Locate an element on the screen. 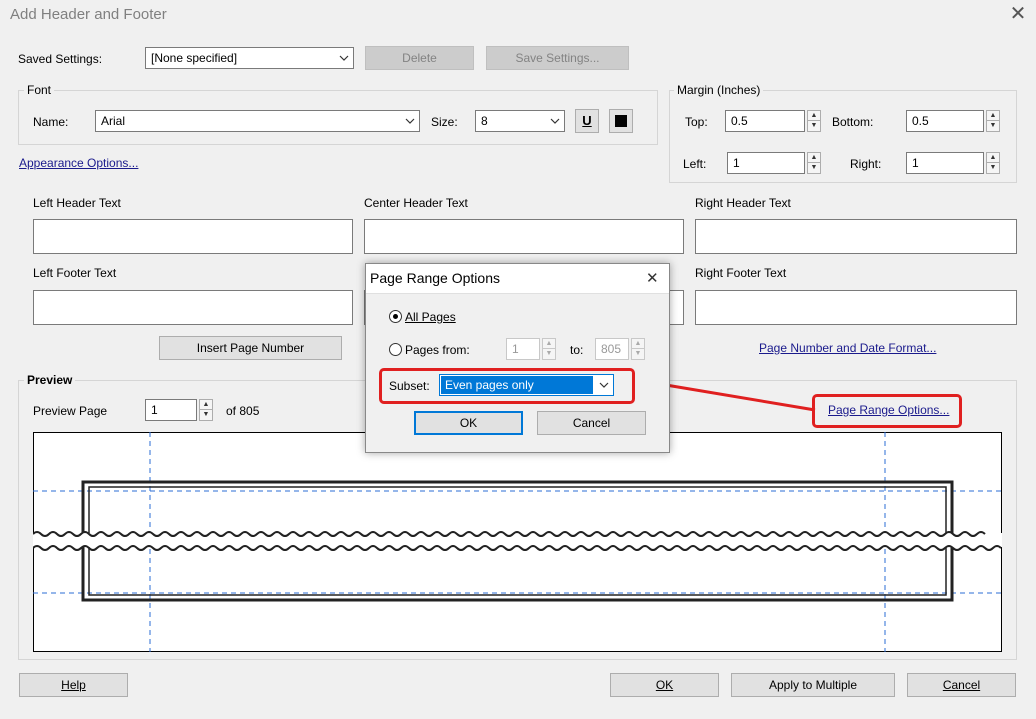 The image size is (1036, 719). pages-from-spinner: ▲ ▼ is located at coordinates (549, 349).